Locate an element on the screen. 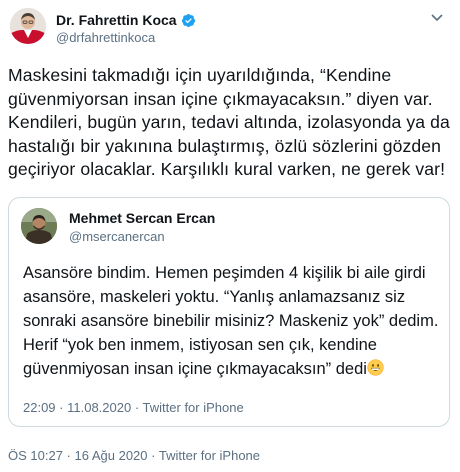  quoted-time: 22:09 is located at coordinates (39, 407).